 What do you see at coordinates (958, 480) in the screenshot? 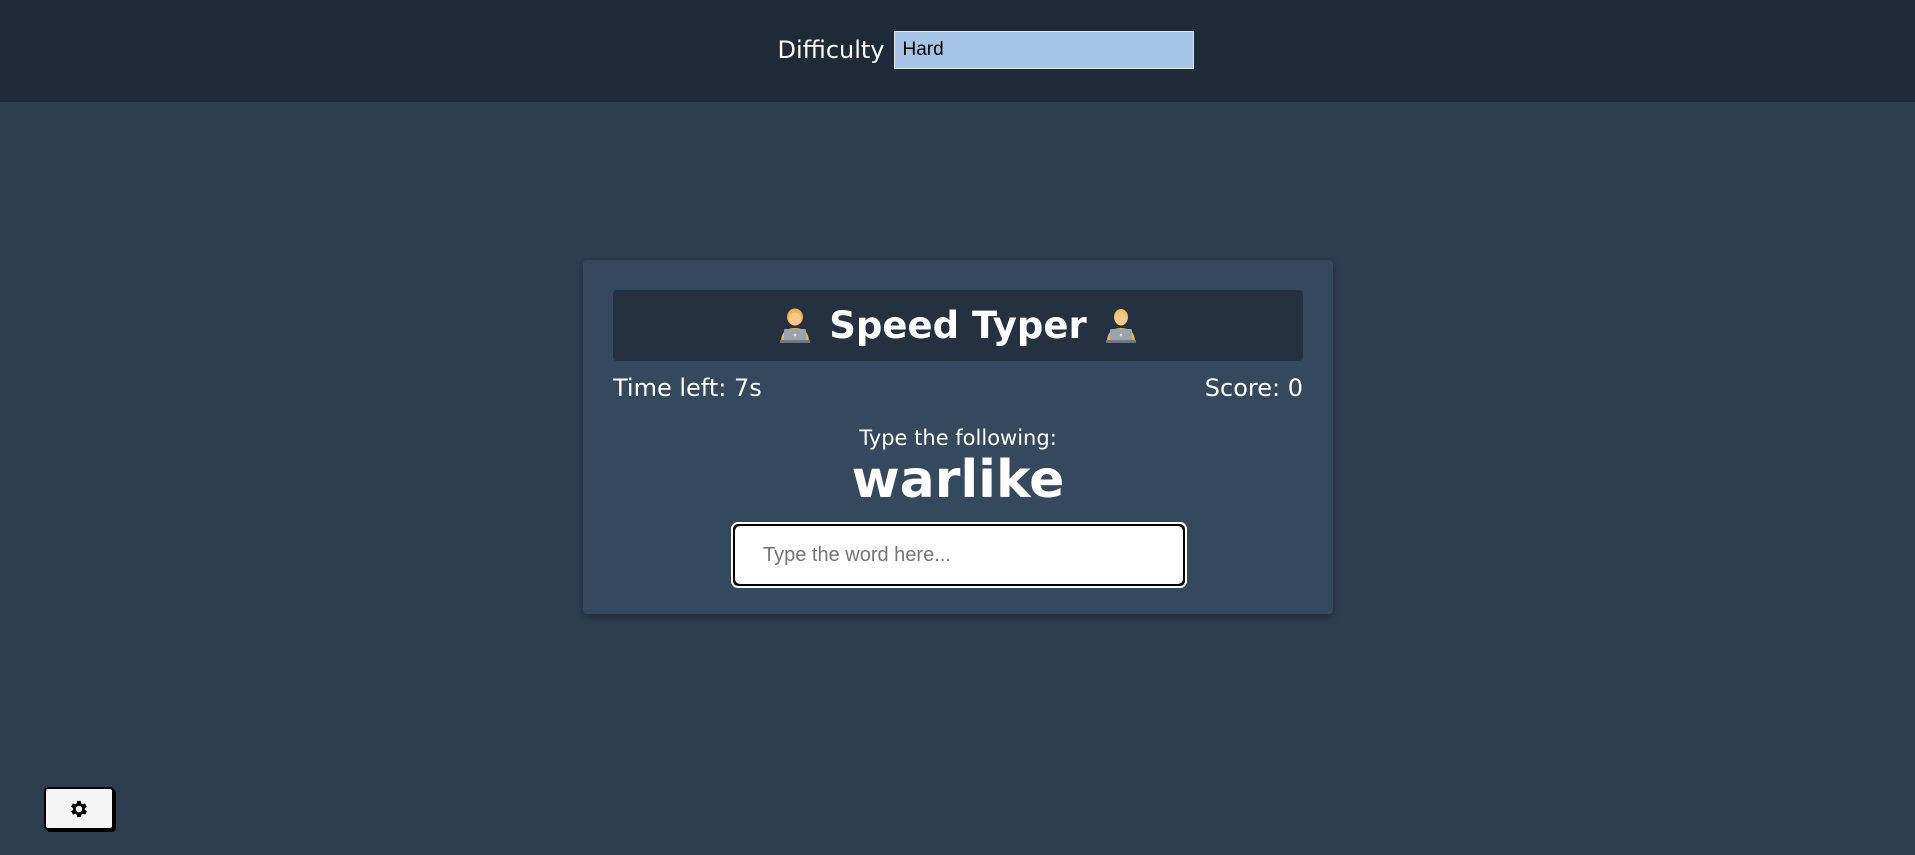
I see `target-word: warlike` at bounding box center [958, 480].